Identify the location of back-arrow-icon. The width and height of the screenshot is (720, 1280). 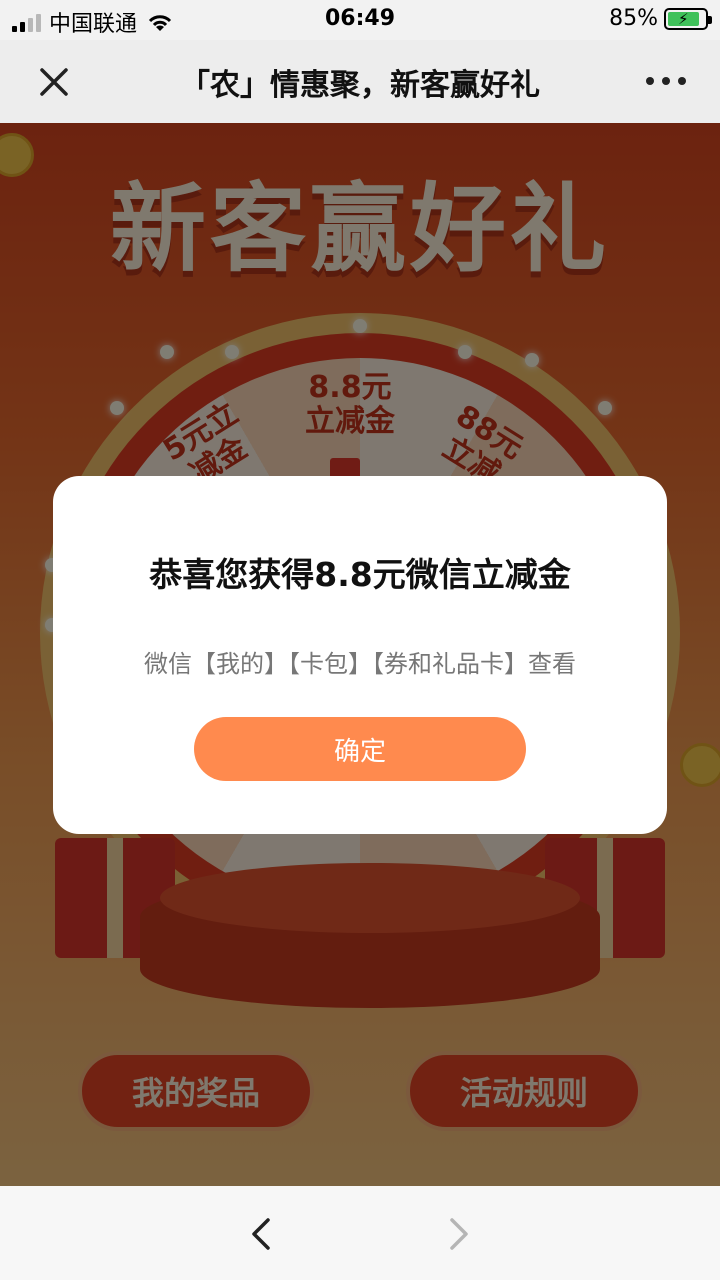
(262, 1234).